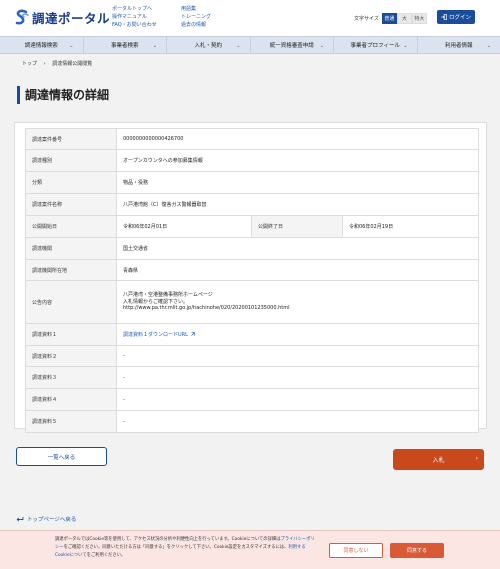  I want to click on doc5-label: 調達資料５, so click(71, 421).